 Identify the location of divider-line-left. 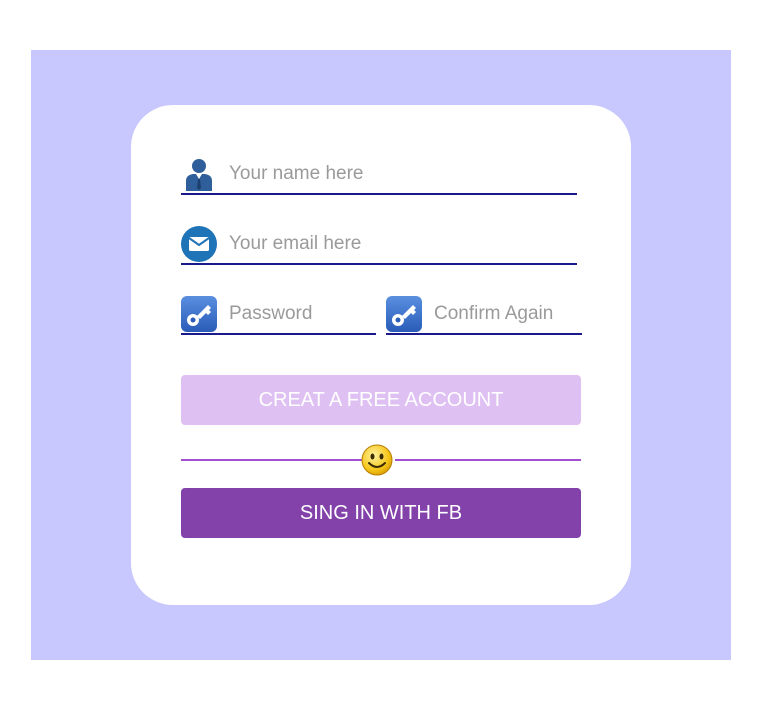
(272, 460).